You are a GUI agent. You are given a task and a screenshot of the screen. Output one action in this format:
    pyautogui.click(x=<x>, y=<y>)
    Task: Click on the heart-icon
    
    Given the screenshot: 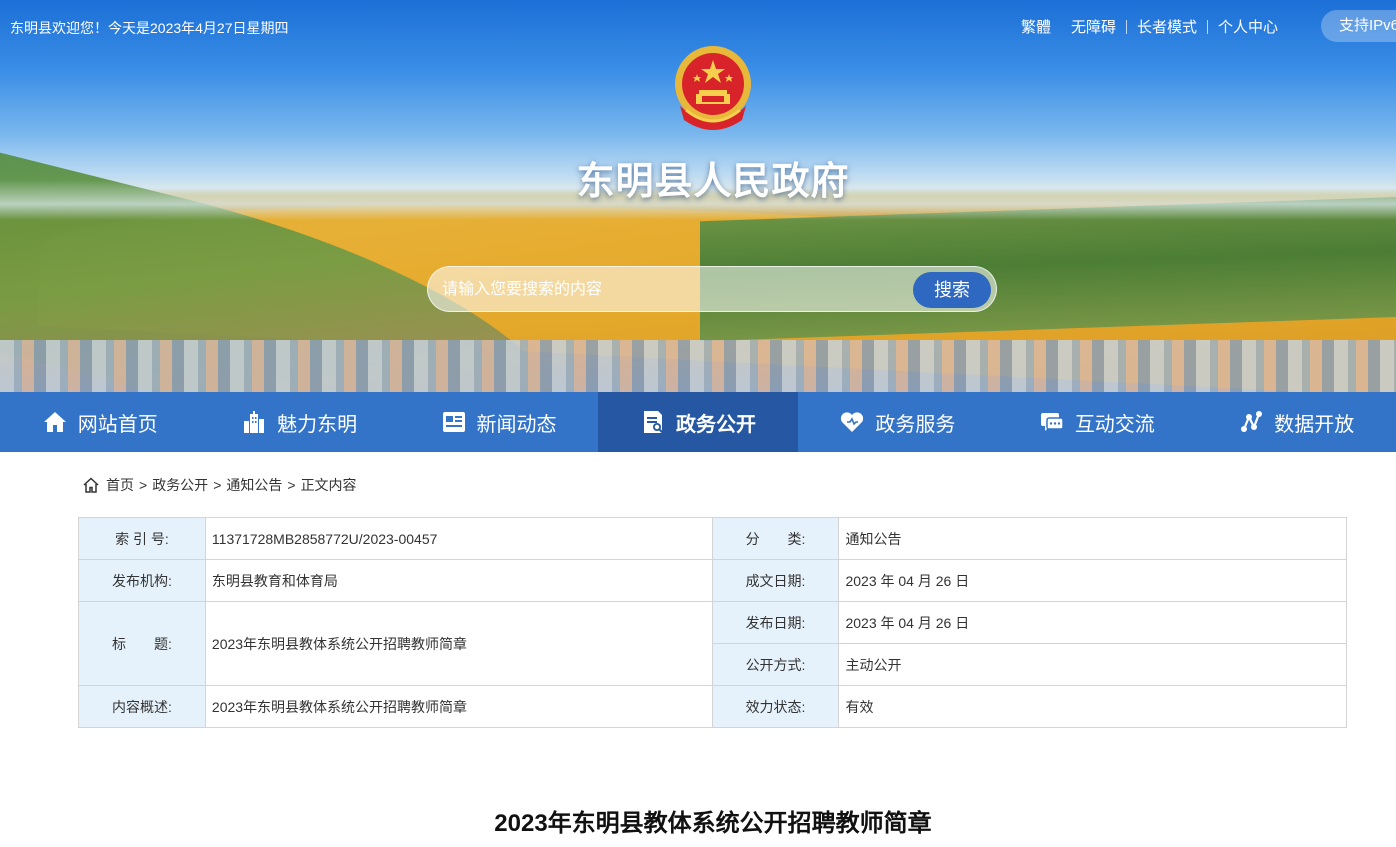 What is the action you would take?
    pyautogui.click(x=852, y=422)
    